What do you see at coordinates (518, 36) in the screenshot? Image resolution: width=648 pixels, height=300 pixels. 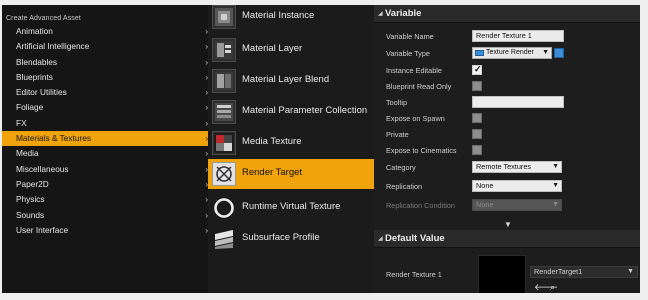 I see `variable-name-field: Render Texture 1` at bounding box center [518, 36].